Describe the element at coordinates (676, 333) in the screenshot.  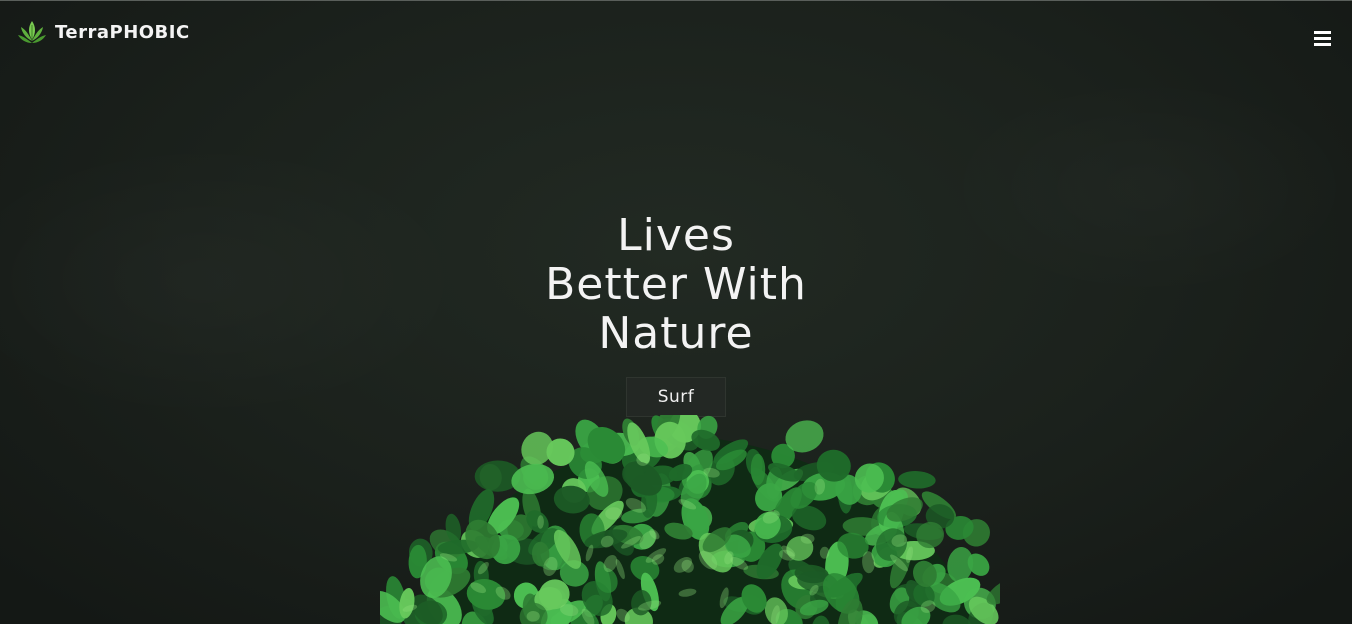
I see `headline-line-3: Nature` at that location.